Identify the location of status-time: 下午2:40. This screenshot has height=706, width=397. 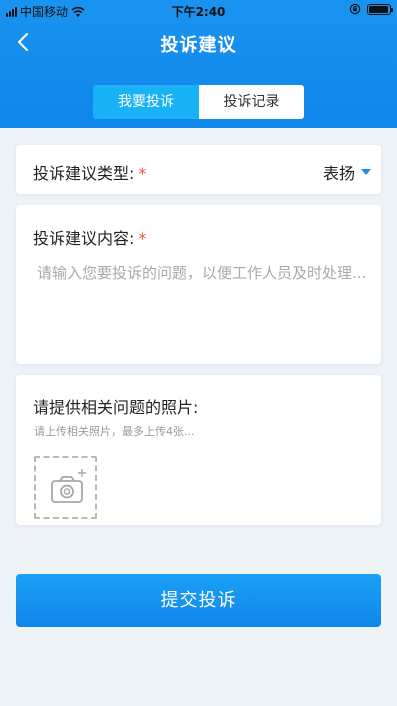
(198, 12).